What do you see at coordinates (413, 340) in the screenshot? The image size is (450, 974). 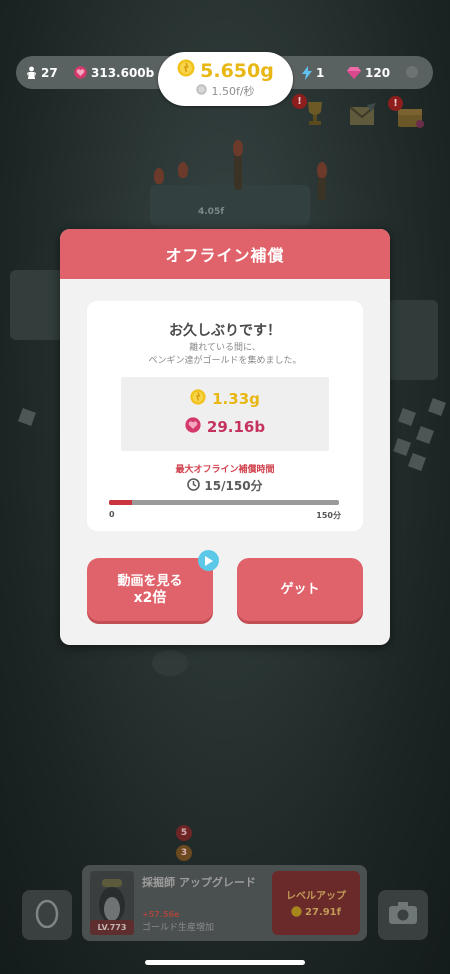 I see `rock-right` at bounding box center [413, 340].